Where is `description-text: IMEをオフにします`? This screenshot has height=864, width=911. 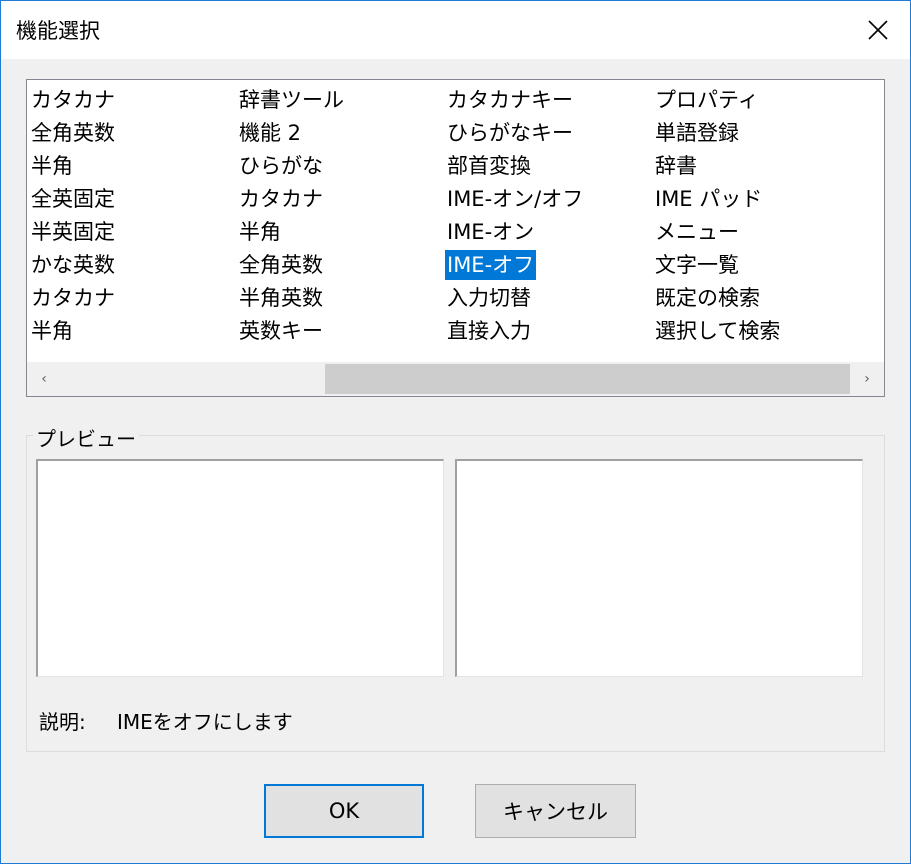
description-text: IMEをオフにします is located at coordinates (205, 722).